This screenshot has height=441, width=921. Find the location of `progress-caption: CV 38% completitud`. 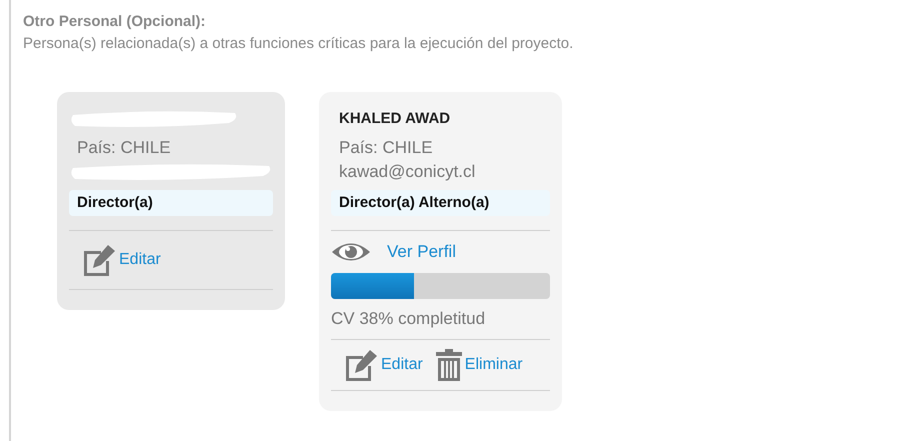

progress-caption: CV 38% completitud is located at coordinates (408, 319).